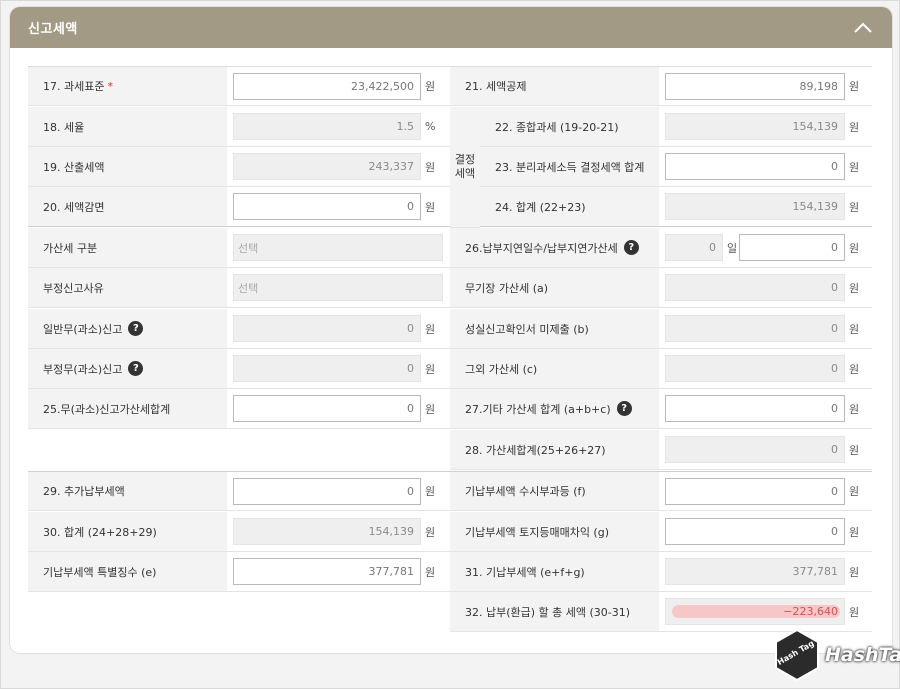 This screenshot has height=689, width=900. What do you see at coordinates (74, 207) in the screenshot?
I see `label-text: 20. 세액감면` at bounding box center [74, 207].